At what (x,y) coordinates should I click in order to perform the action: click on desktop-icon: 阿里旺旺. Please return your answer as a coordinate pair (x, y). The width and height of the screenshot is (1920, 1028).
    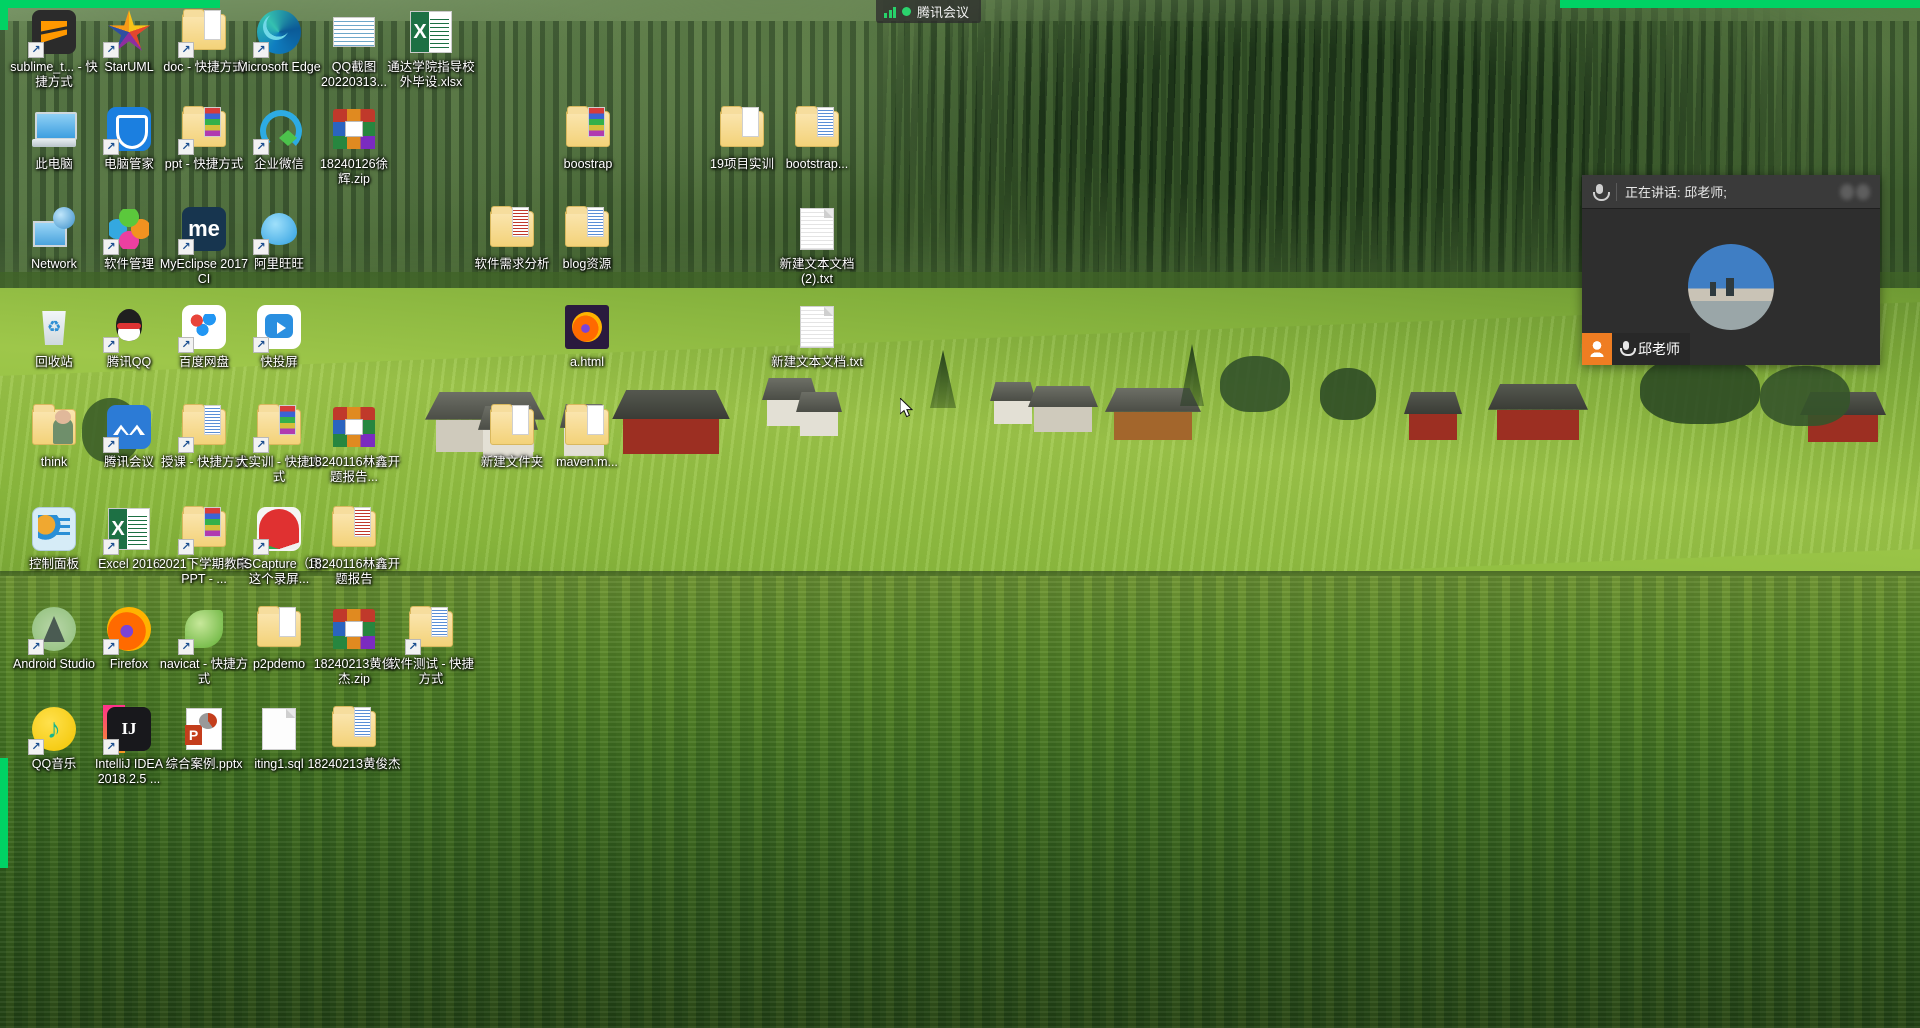
    Looking at the image, I should click on (279, 238).